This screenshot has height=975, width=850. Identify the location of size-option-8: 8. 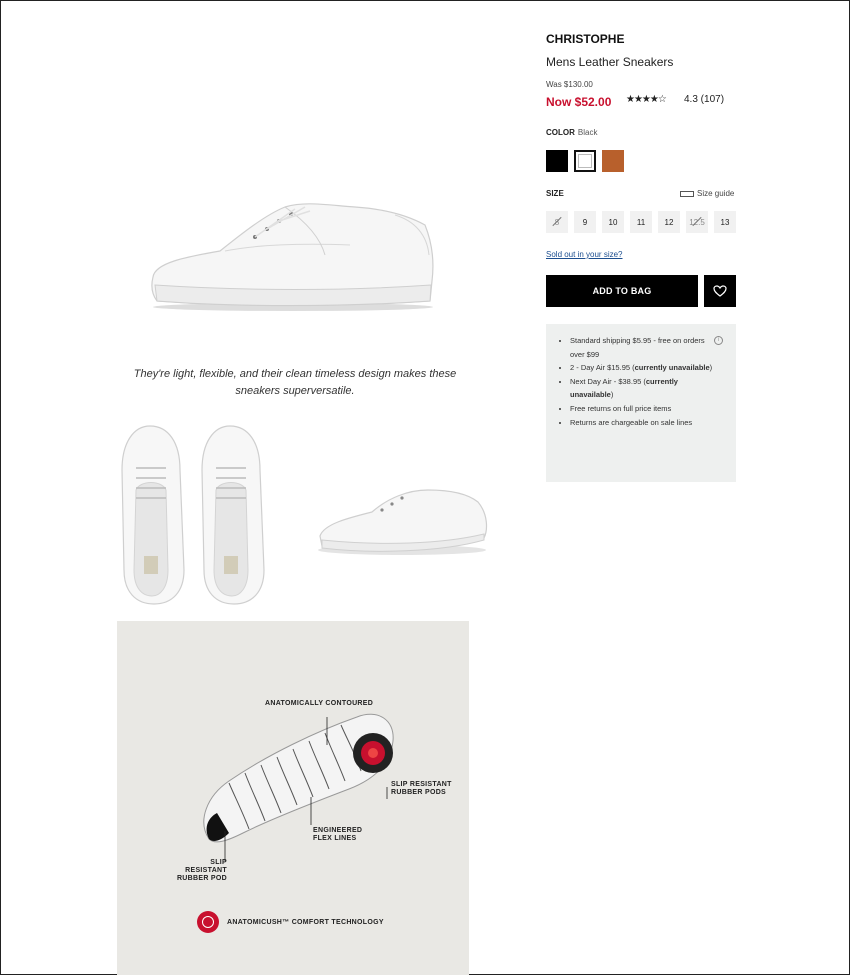
(557, 222).